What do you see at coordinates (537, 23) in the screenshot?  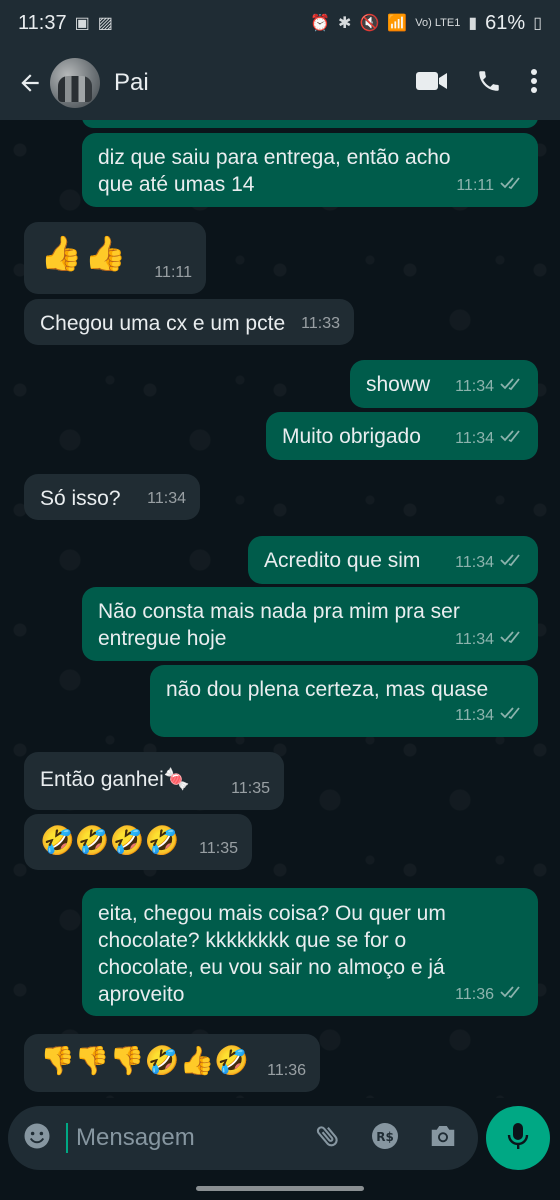 I see `battery-icon: ▯` at bounding box center [537, 23].